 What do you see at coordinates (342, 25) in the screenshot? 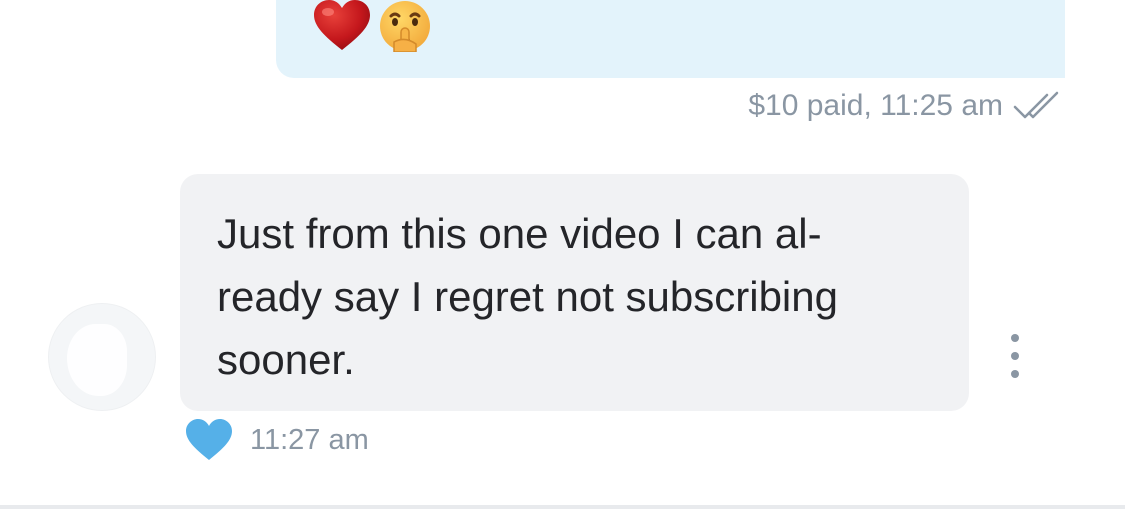
I see `red-heart-icon` at bounding box center [342, 25].